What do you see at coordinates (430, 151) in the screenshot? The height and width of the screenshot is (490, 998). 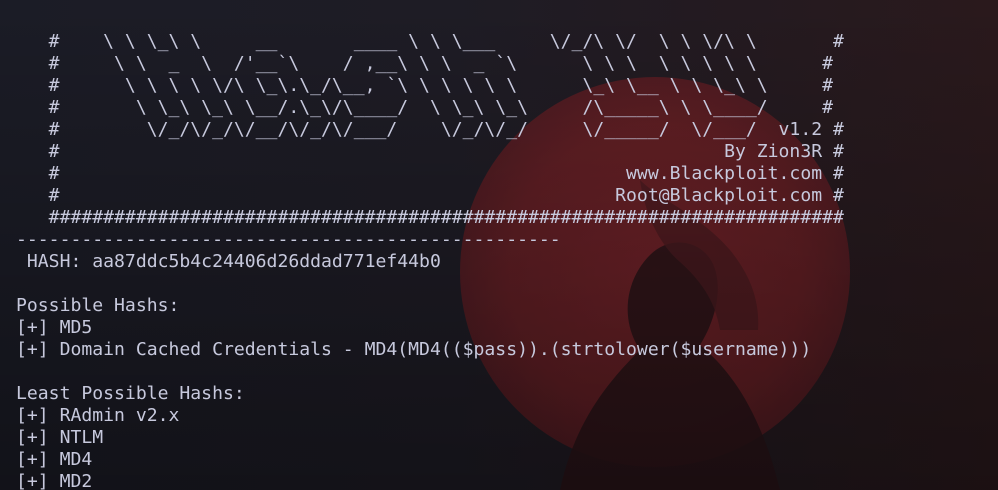 I see `banner-author-line: # By Zion3R #` at bounding box center [430, 151].